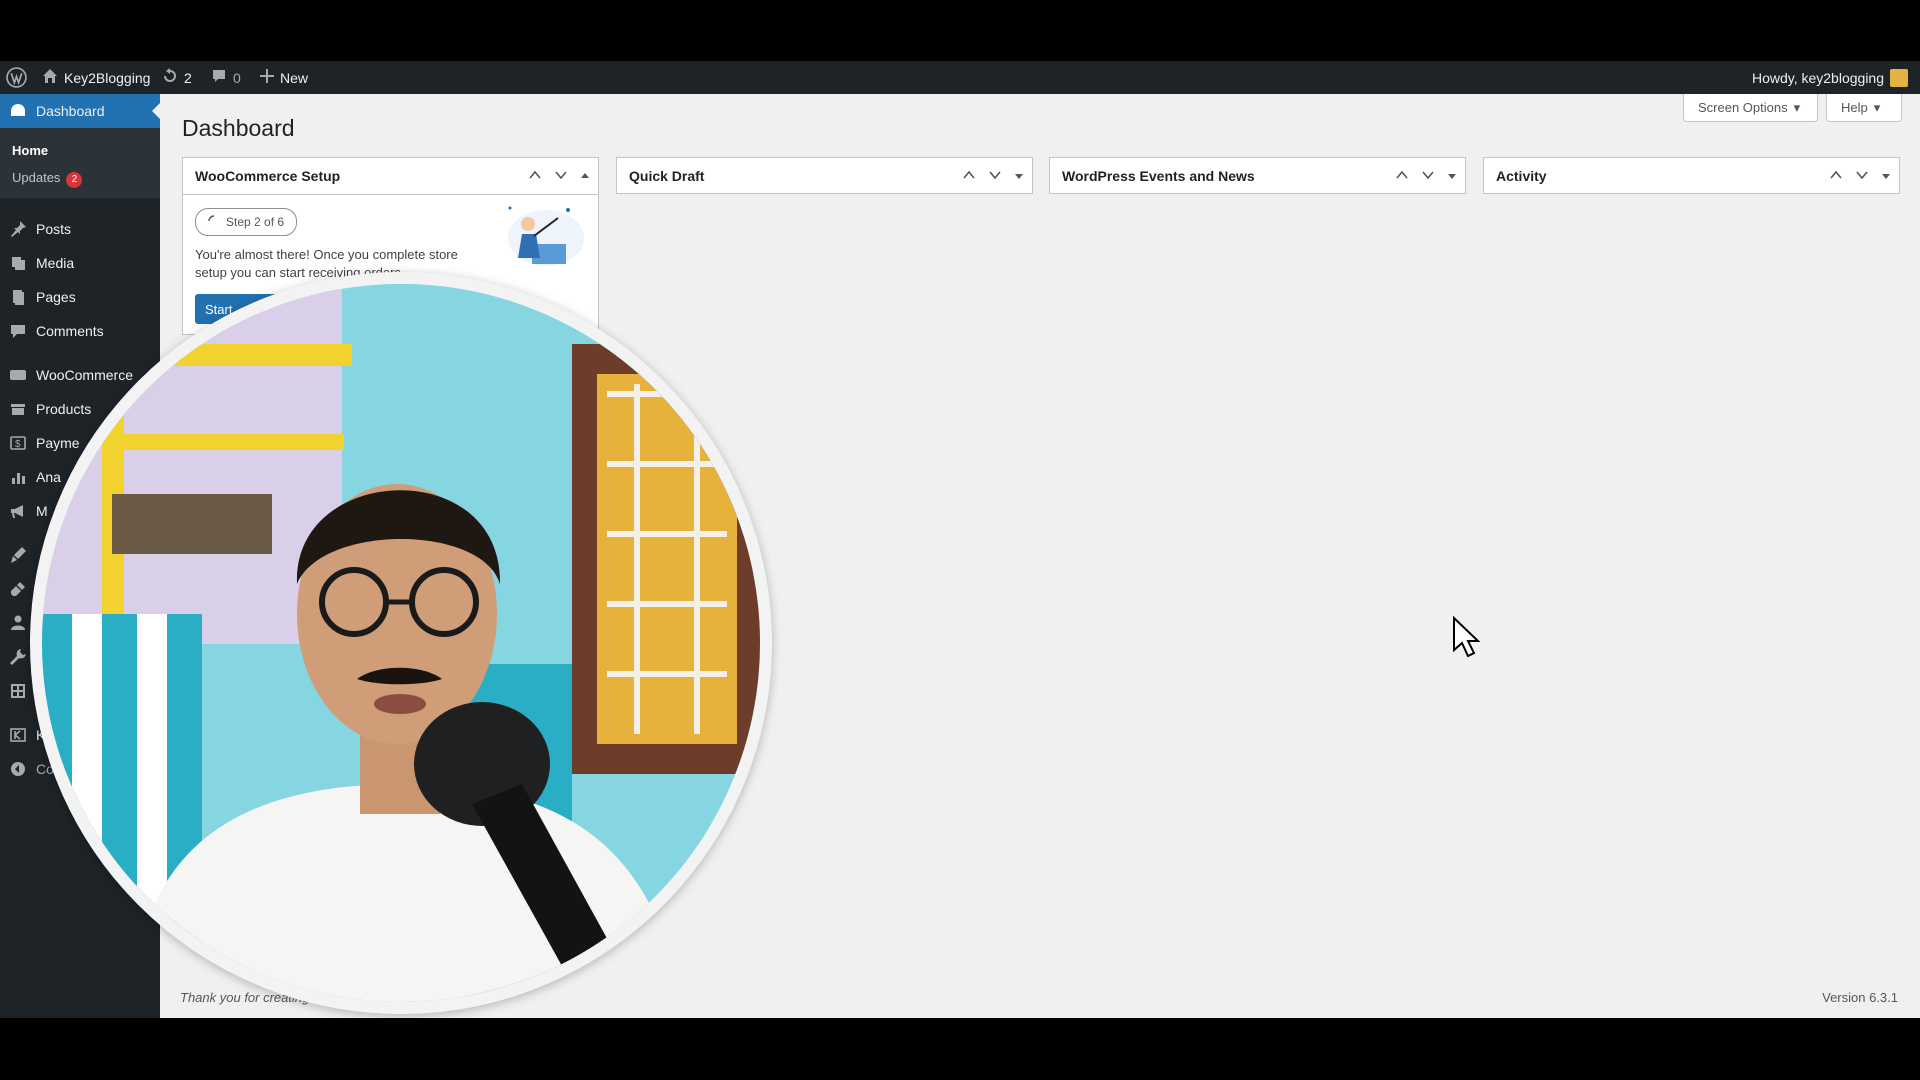 The width and height of the screenshot is (1920, 1080). Describe the element at coordinates (18, 477) in the screenshot. I see `analytics-icon` at that location.